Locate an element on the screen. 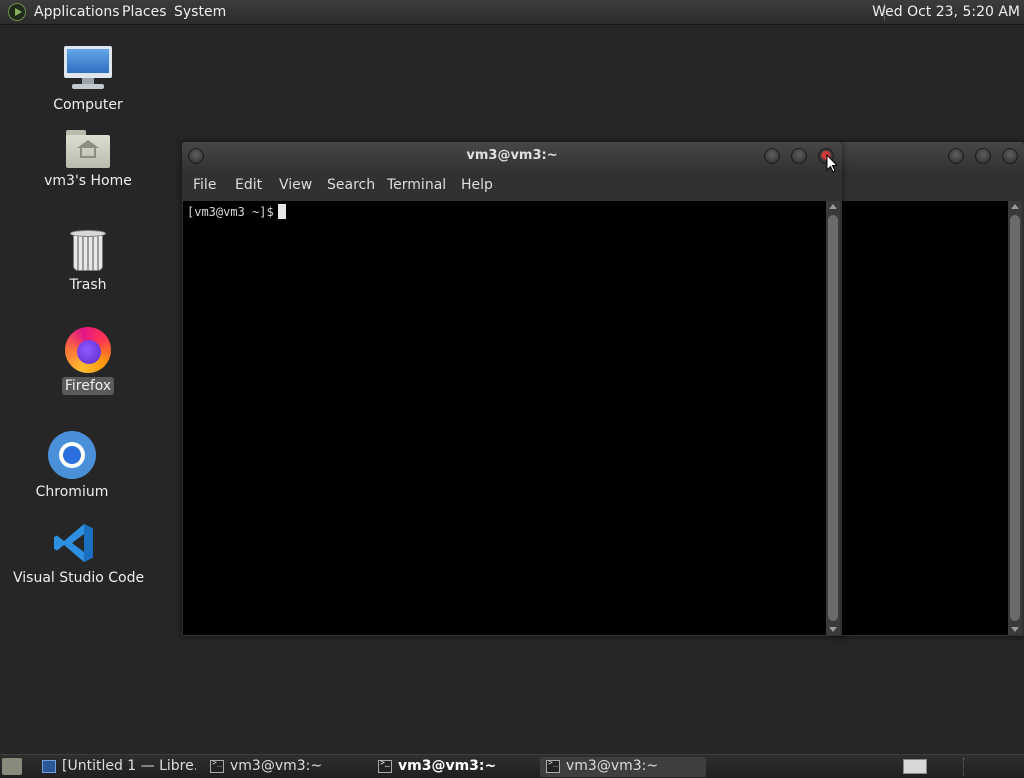 Image resolution: width=1024 pixels, height=778 pixels. terminal-menubar: File Edit View Search Terminal Help is located at coordinates (512, 185).